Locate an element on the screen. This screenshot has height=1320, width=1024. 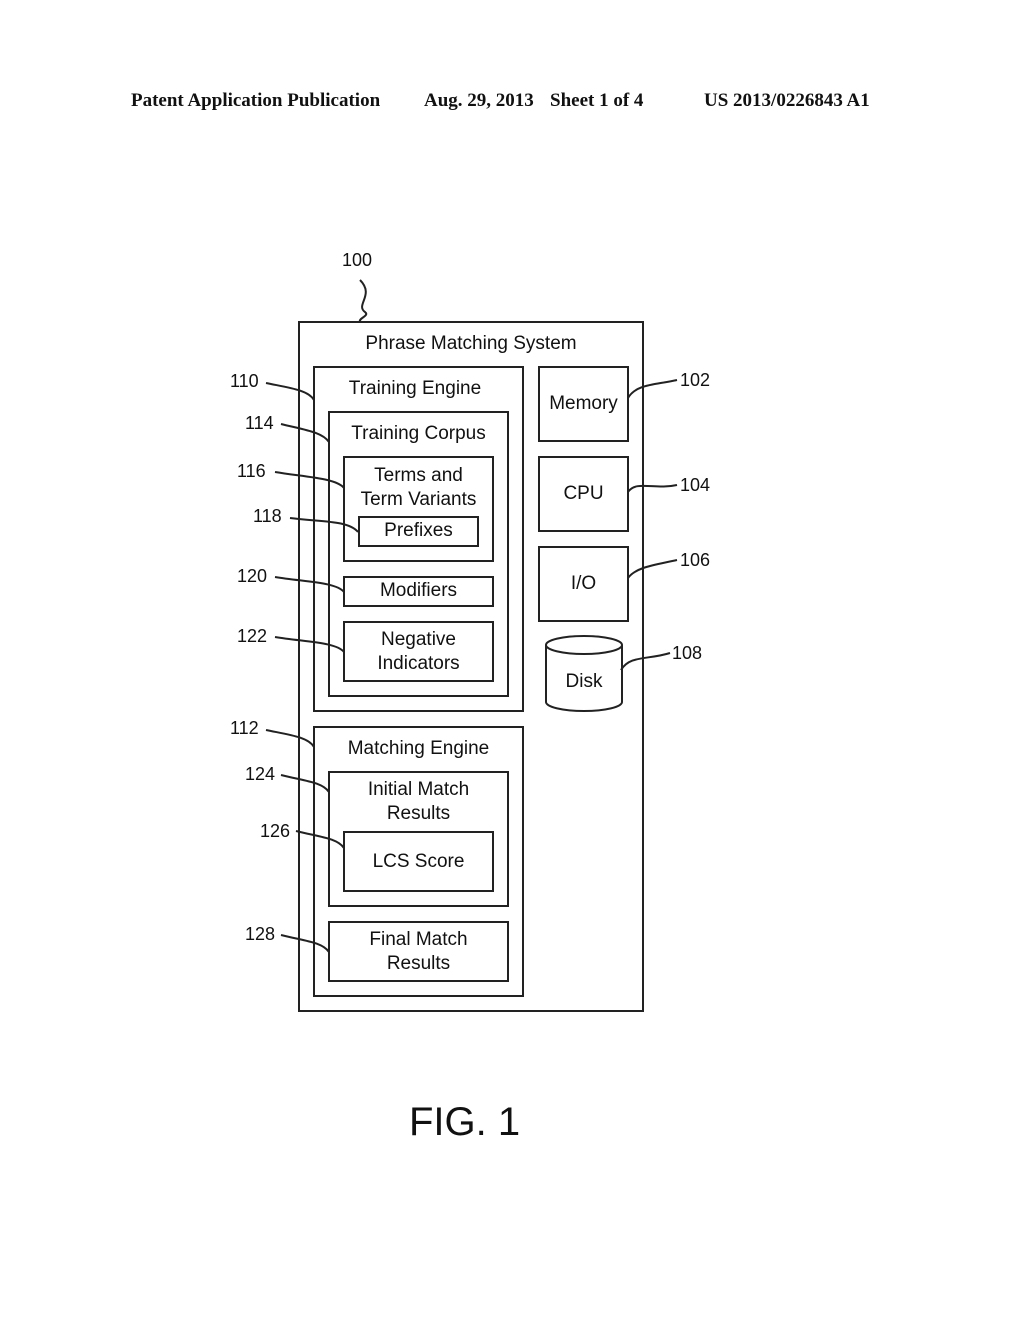
modifiers-label: Modifiers is located at coordinates (418, 590).